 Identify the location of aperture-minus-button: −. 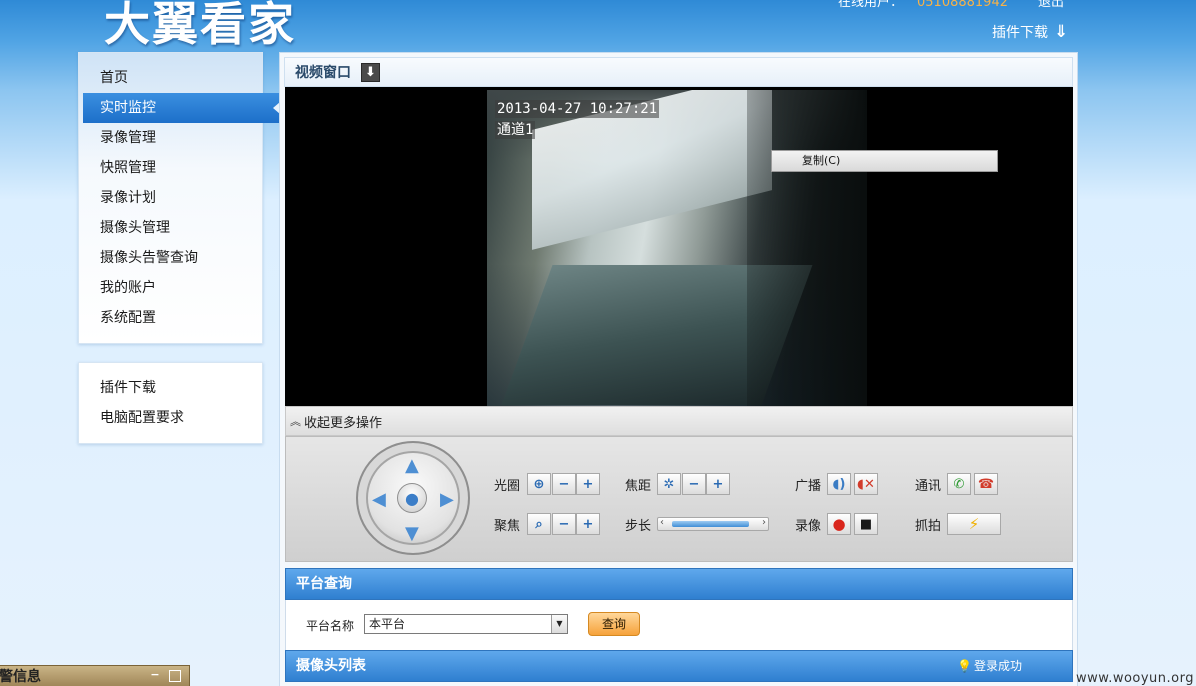
(564, 484).